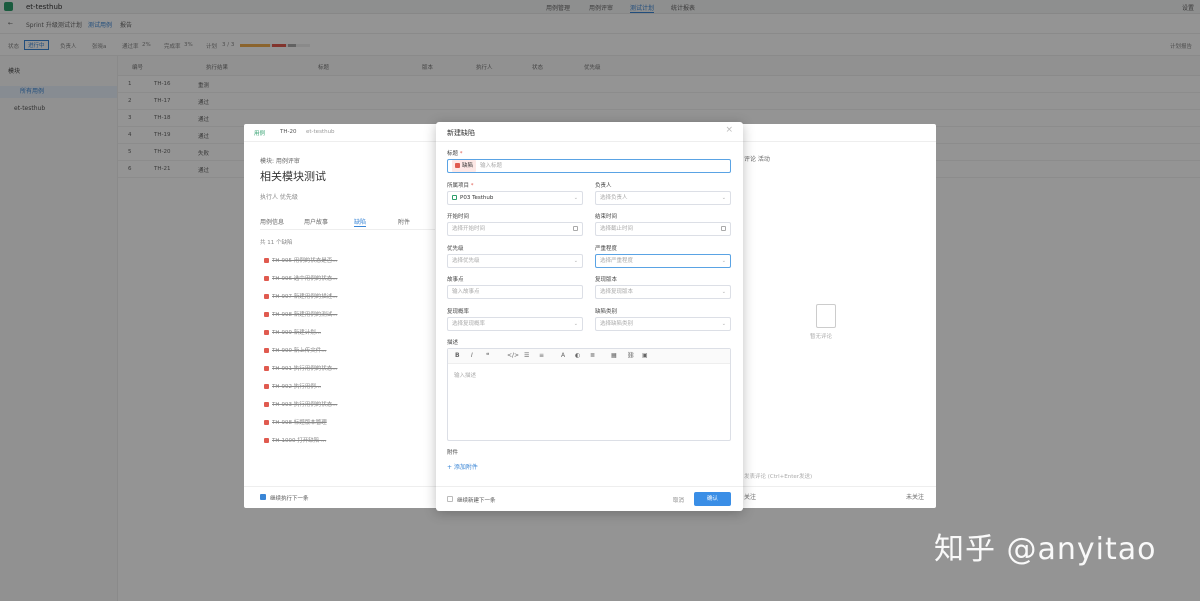 The height and width of the screenshot is (601, 1200). Describe the element at coordinates (515, 261) in the screenshot. I see `priority-select: 选择优先级 ⌄` at that location.